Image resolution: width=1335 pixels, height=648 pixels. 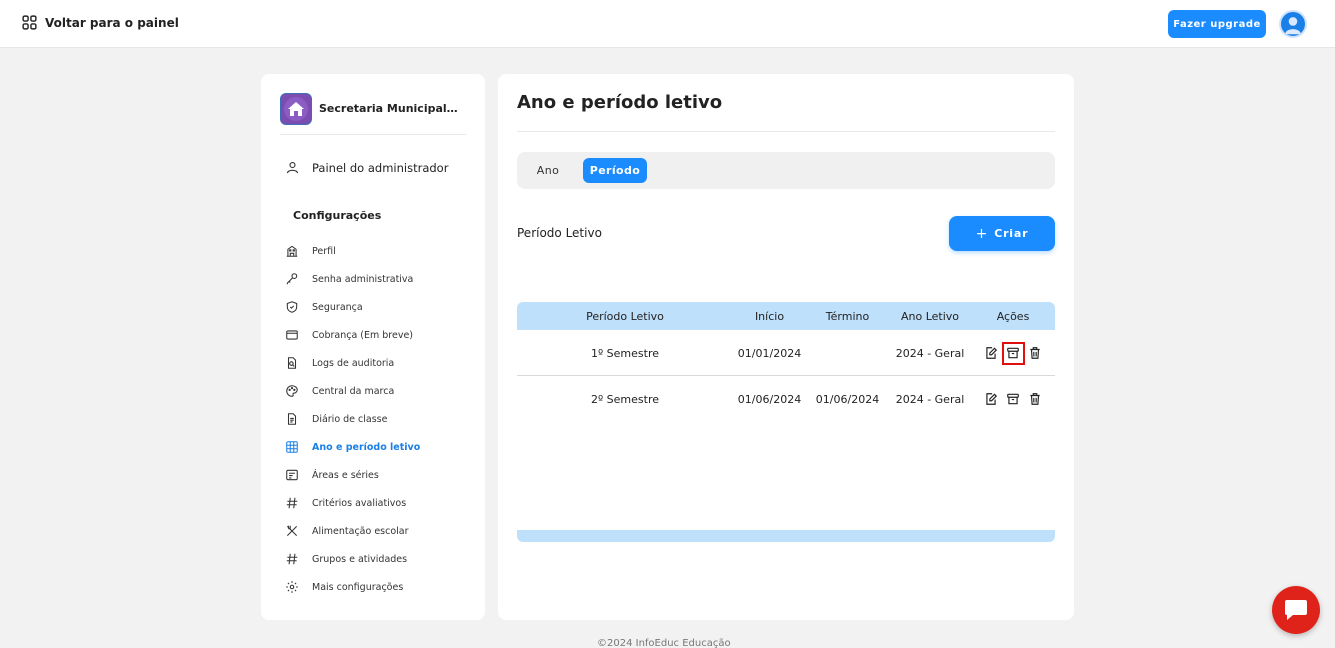 I want to click on table-row: 1º Semestre 01/01/2024 2024 - Geral, so click(x=786, y=353).